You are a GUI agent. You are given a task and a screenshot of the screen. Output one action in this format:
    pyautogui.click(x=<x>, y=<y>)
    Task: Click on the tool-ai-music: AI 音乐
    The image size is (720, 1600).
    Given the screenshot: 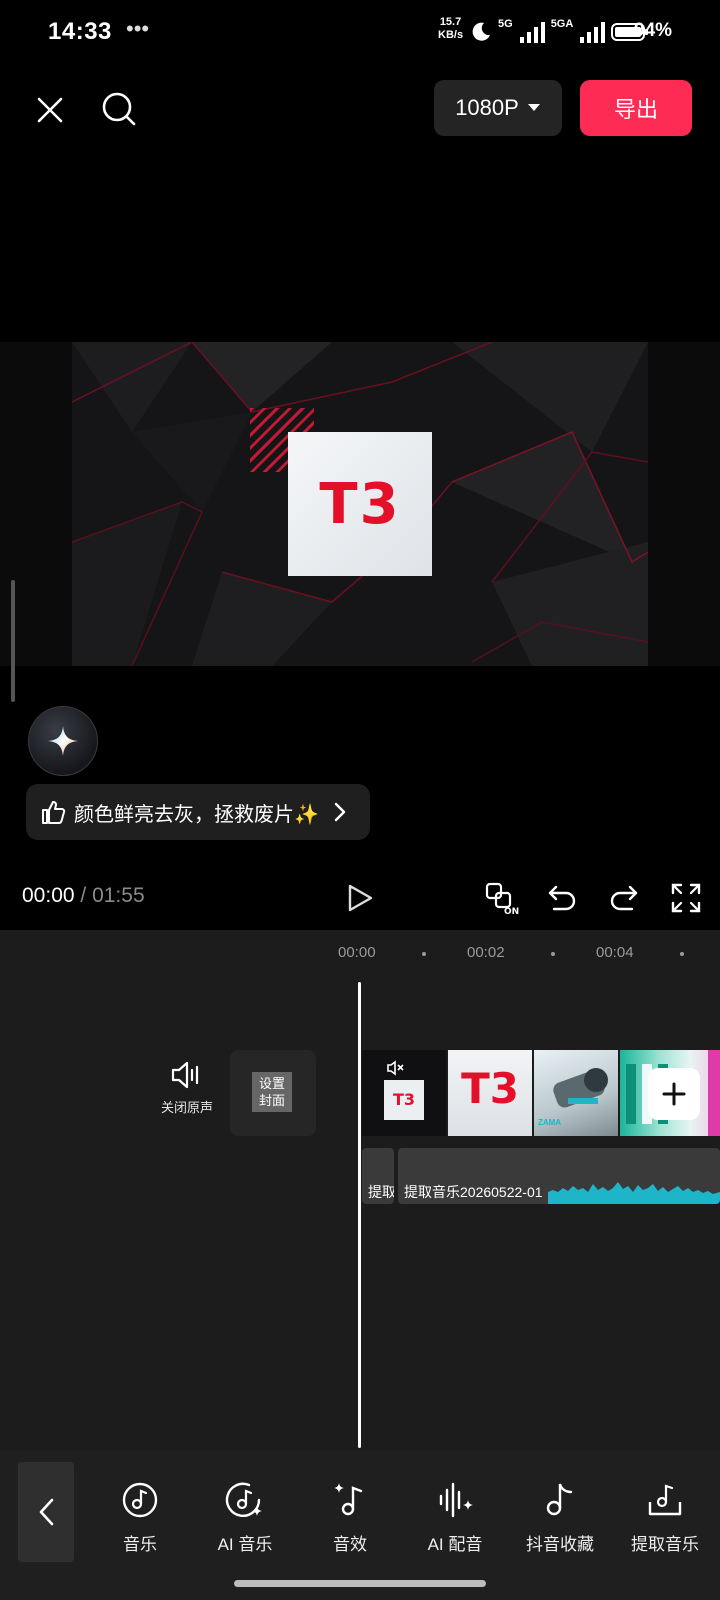 What is the action you would take?
    pyautogui.click(x=245, y=1516)
    